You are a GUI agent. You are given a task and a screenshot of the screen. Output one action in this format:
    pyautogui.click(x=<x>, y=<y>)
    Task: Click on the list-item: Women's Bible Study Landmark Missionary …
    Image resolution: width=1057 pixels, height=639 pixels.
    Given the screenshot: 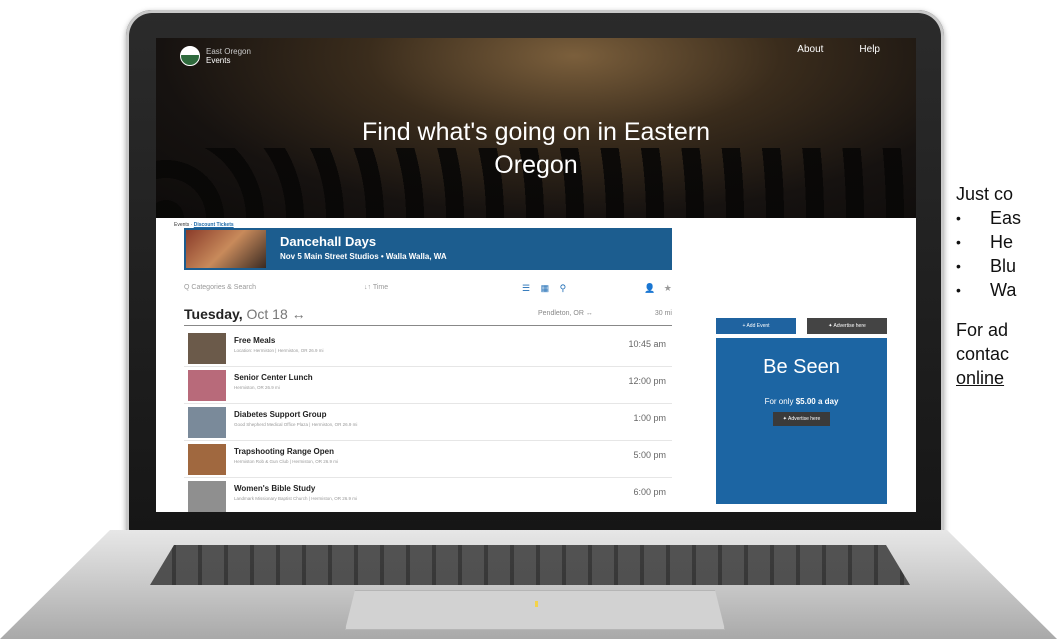 What is the action you would take?
    pyautogui.click(x=428, y=495)
    